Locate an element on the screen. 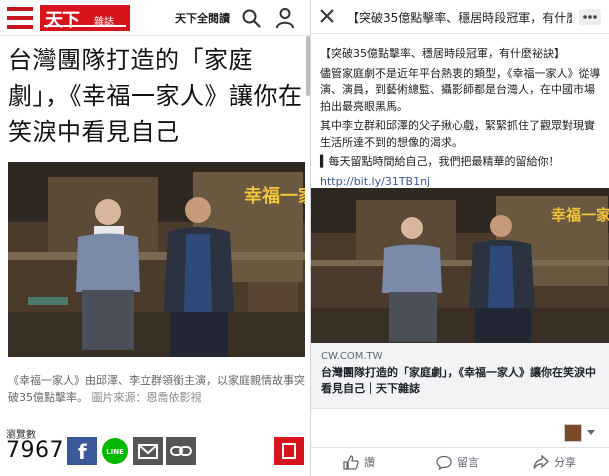  facebook-share-button: f is located at coordinates (82, 451).